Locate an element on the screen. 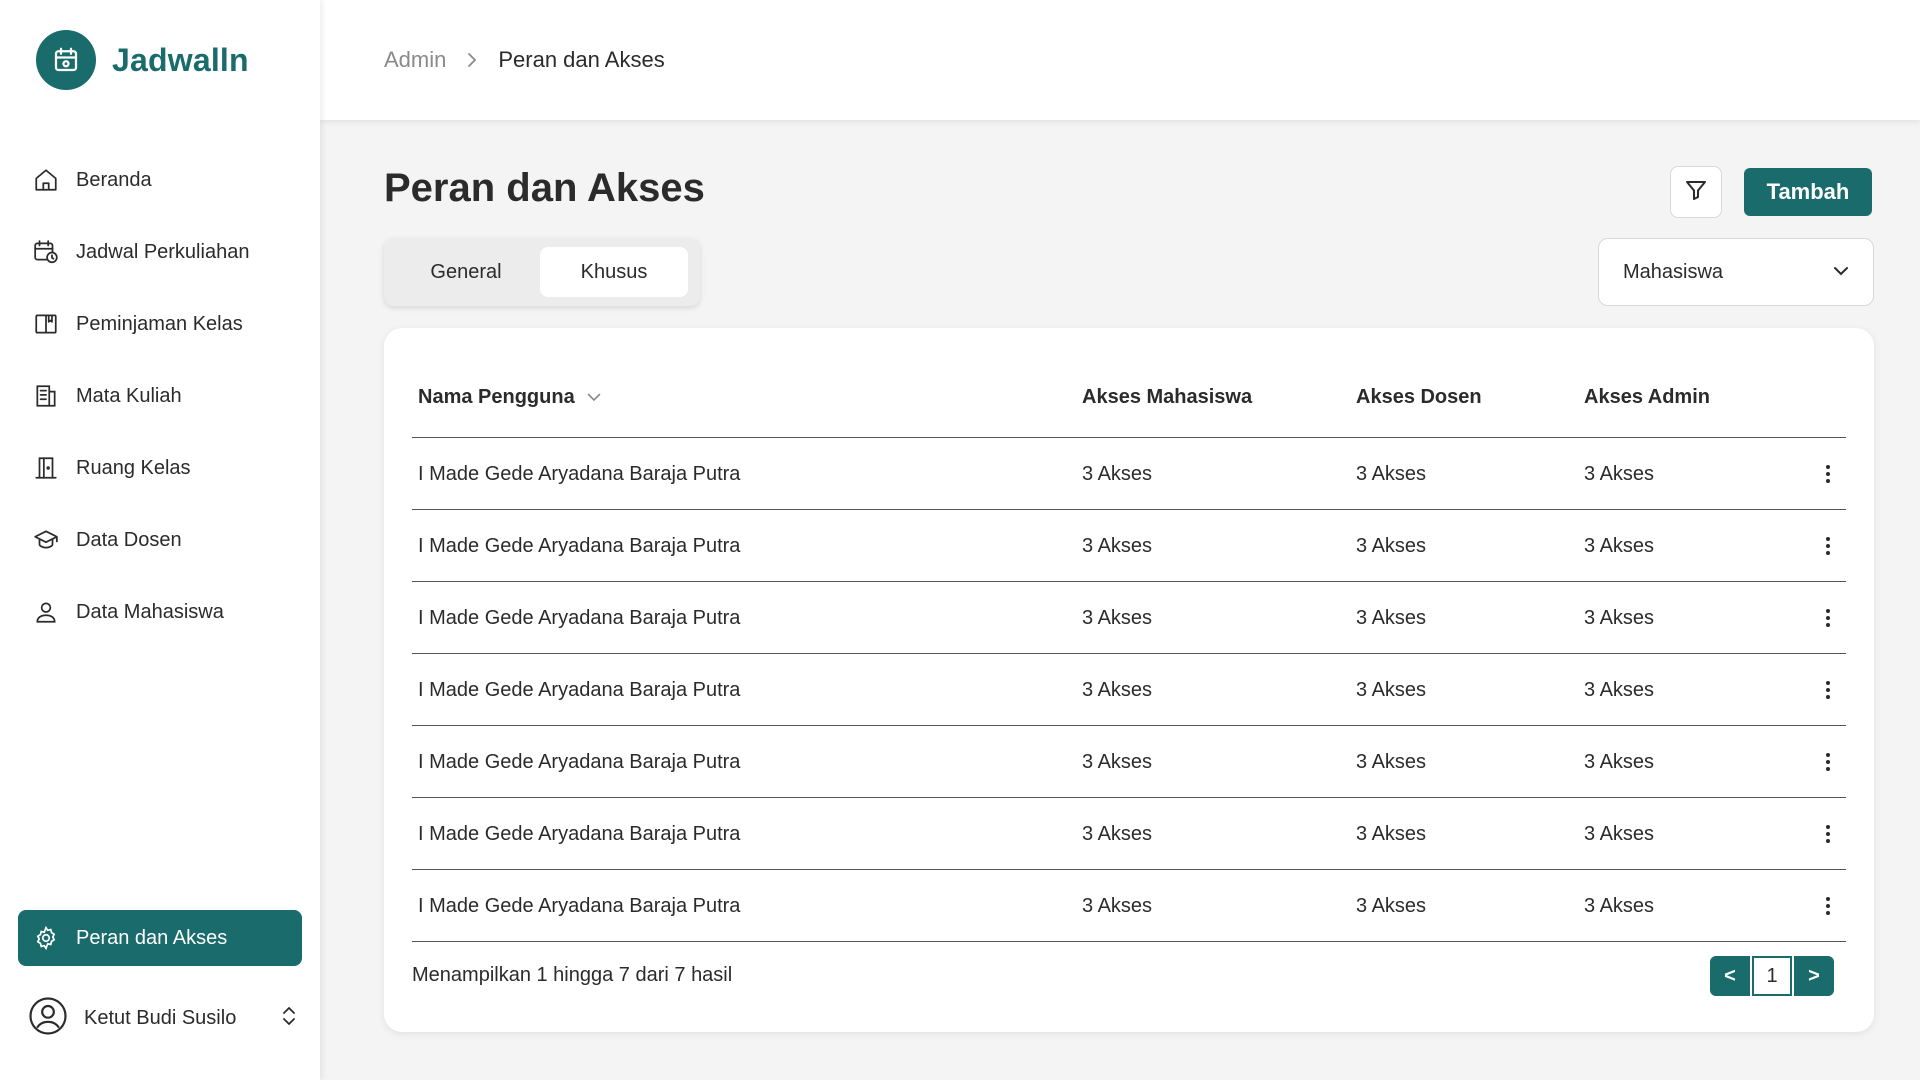  column-header-akses-mahasiswa: Akses Mahasiswa is located at coordinates (1167, 396).